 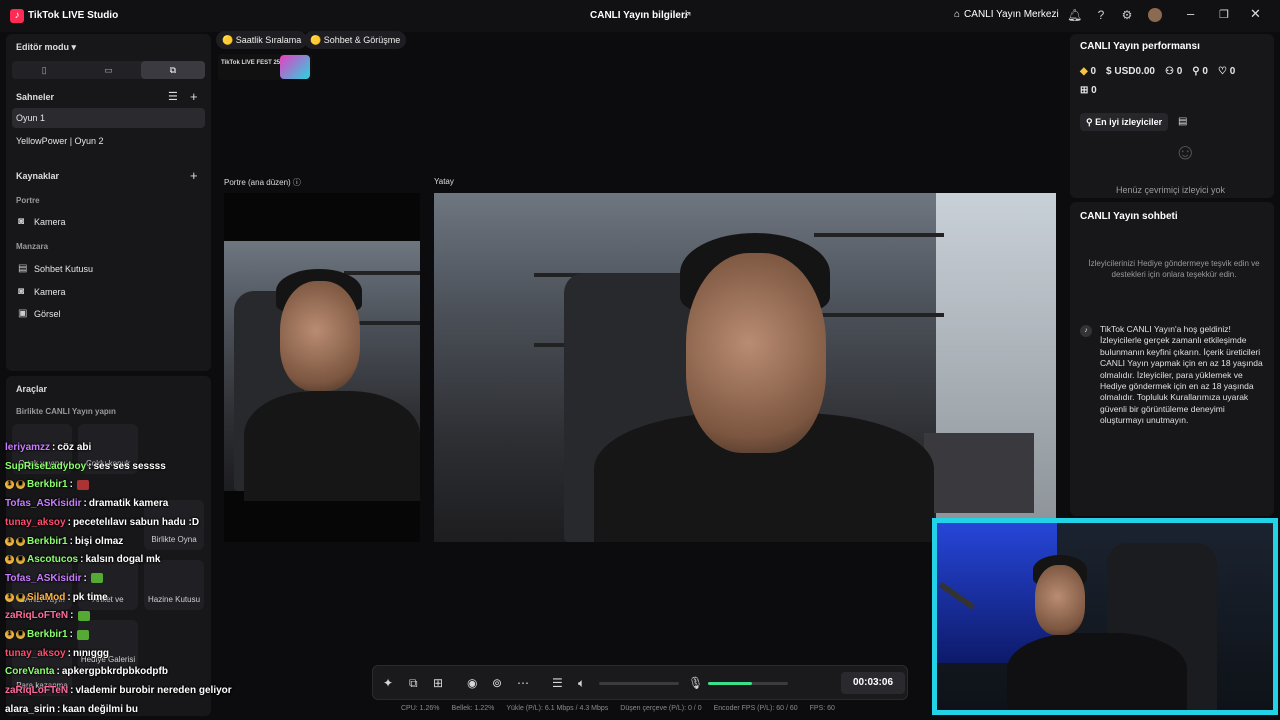 What do you see at coordinates (17, 16) in the screenshot?
I see `tiktok-logo-icon: ♪` at bounding box center [17, 16].